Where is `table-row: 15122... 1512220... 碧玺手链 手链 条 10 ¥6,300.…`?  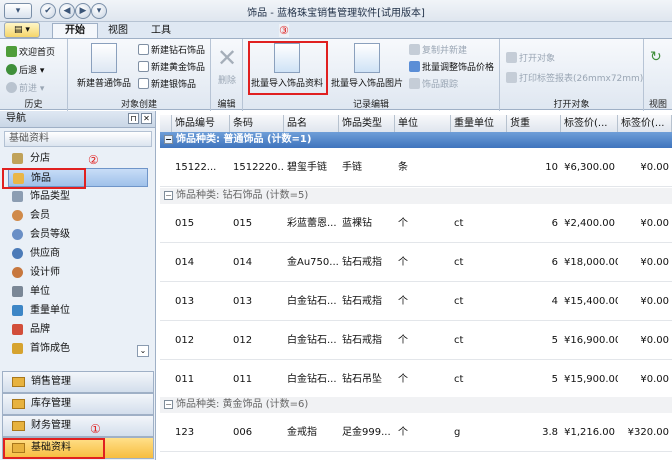 table-row: 15122... 1512220... 碧玺手链 手链 条 10 ¥6,300.… is located at coordinates (416, 167).